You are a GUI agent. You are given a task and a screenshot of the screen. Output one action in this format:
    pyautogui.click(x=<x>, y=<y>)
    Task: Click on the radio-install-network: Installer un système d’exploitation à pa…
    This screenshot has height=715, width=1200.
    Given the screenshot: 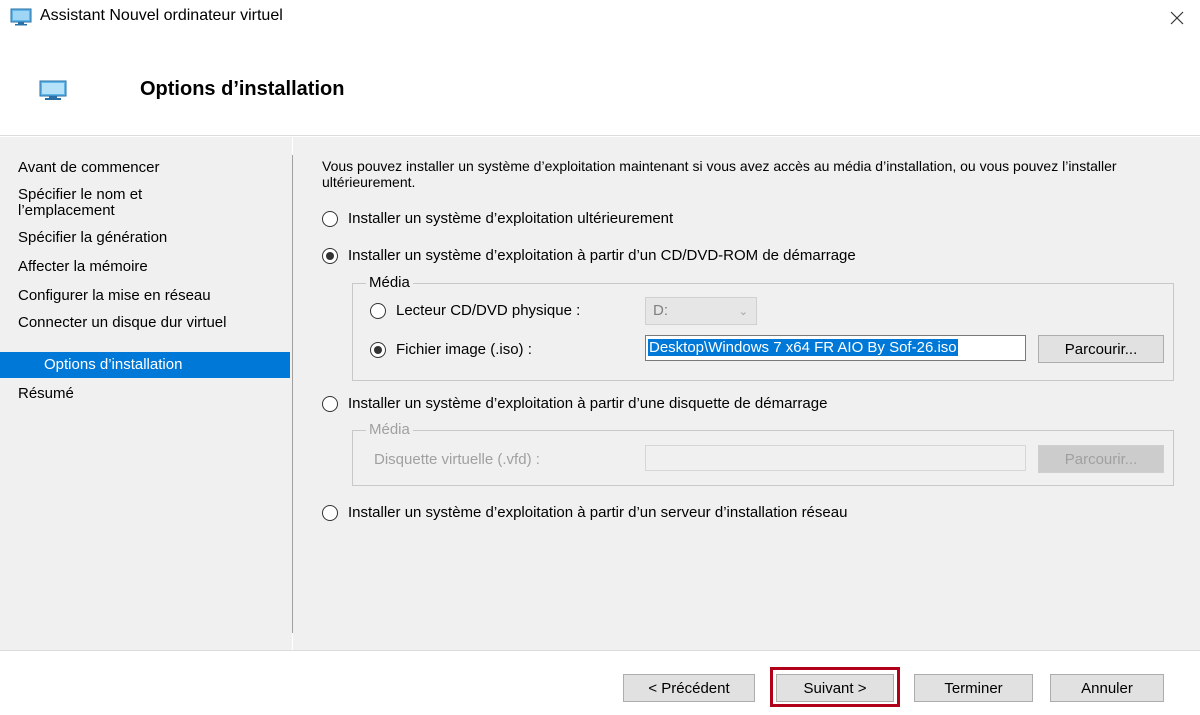 What is the action you would take?
    pyautogui.click(x=584, y=512)
    